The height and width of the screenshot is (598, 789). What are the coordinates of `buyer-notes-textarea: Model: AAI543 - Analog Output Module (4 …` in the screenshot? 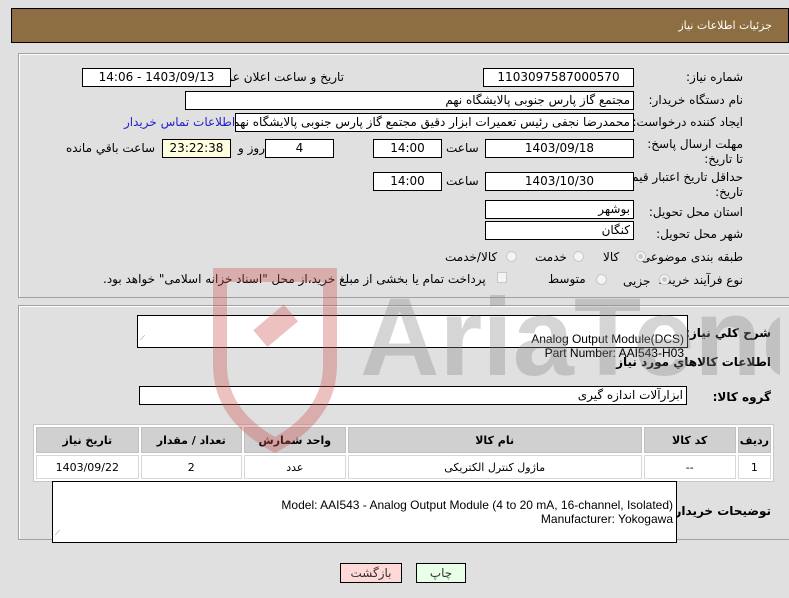 It's located at (364, 512).